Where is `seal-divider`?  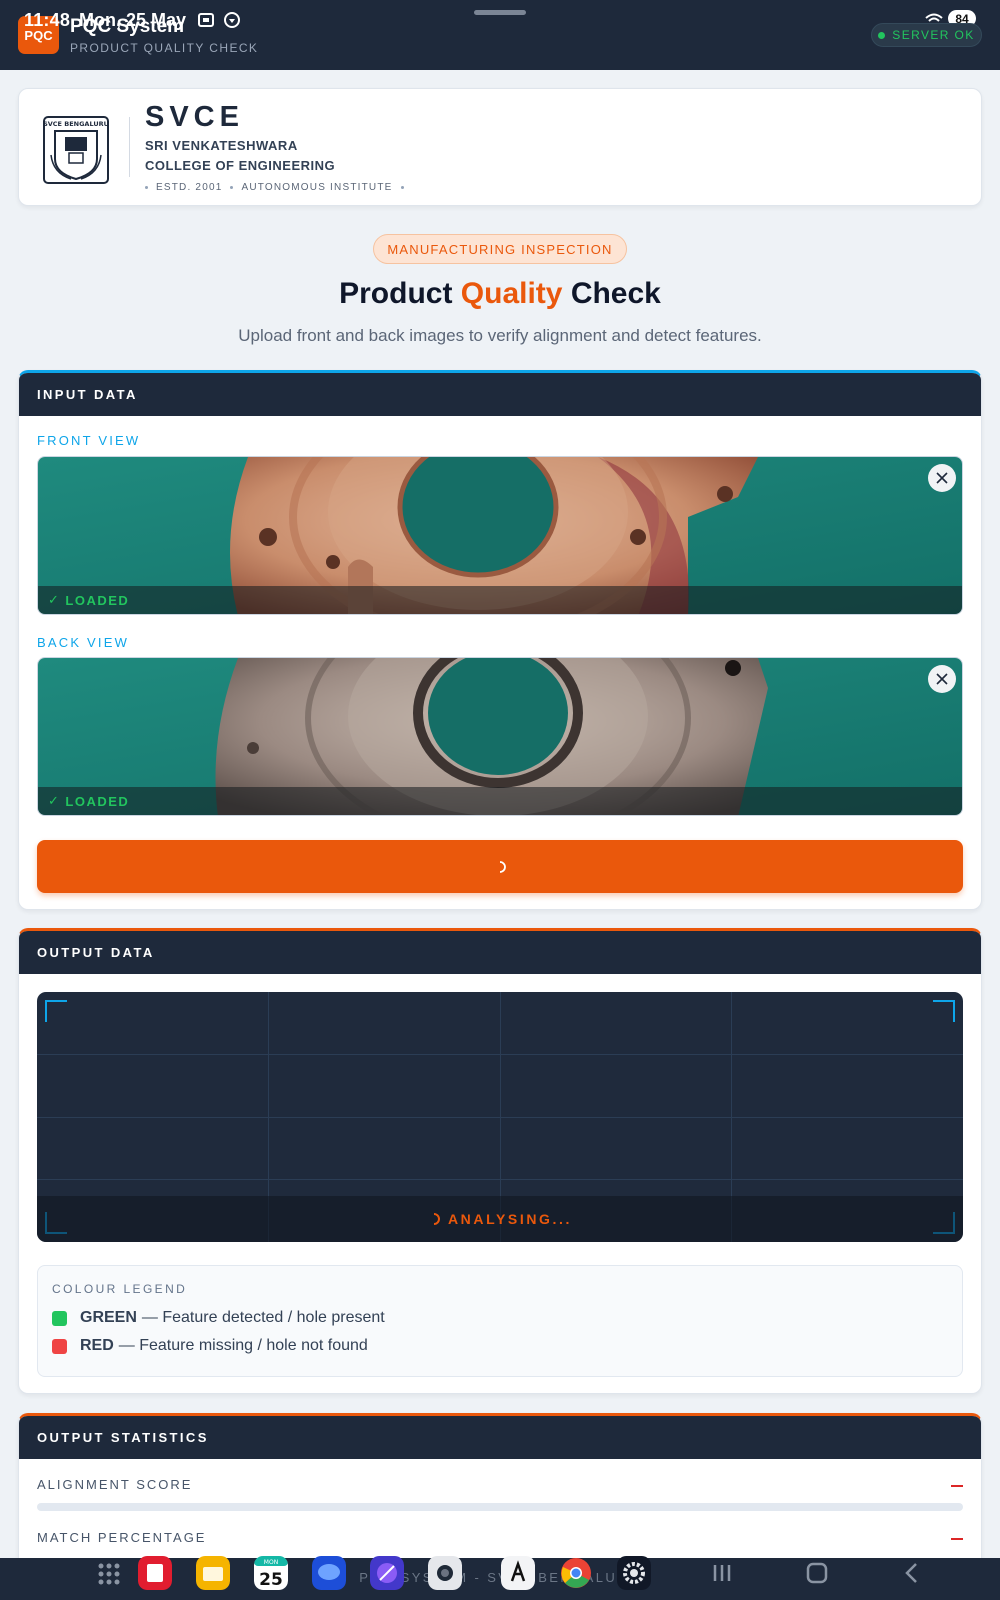 seal-divider is located at coordinates (129, 147).